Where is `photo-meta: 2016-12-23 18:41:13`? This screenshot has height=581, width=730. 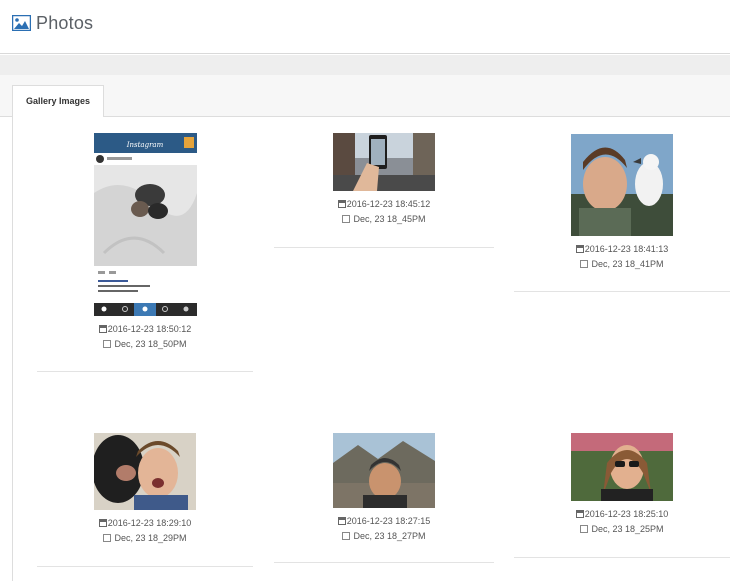
photo-meta: 2016-12-23 18:41:13 is located at coordinates (622, 249).